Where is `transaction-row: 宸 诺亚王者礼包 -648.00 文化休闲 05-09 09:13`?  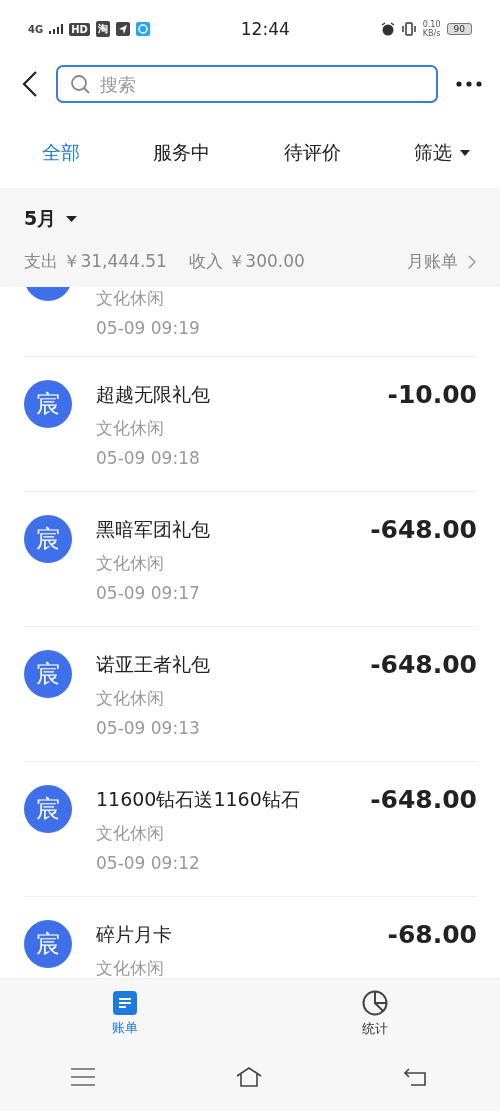 transaction-row: 宸 诺亚王者礼包 -648.00 文化休闲 05-09 09:13 is located at coordinates (250, 694).